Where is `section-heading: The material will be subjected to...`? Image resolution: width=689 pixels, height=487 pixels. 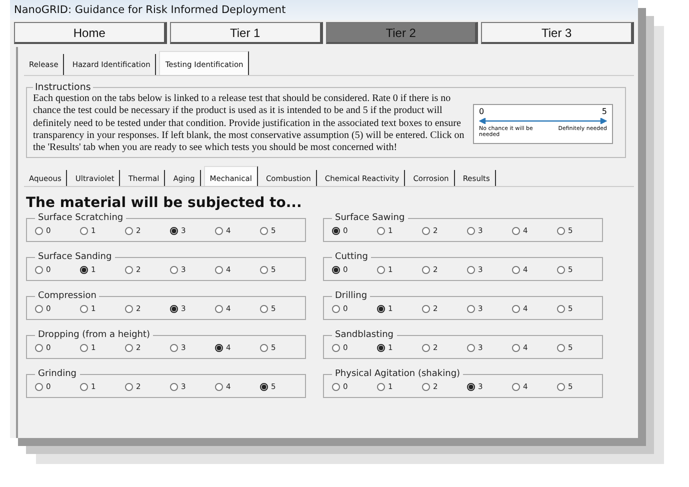
section-heading: The material will be subjected to... is located at coordinates (164, 203).